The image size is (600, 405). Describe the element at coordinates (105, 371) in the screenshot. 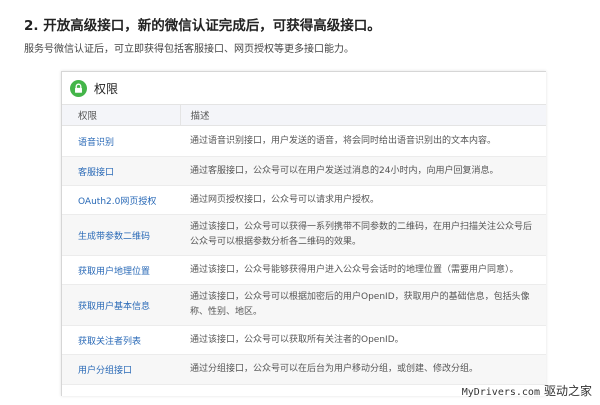

I see `permission-link: 用户分组接口` at that location.